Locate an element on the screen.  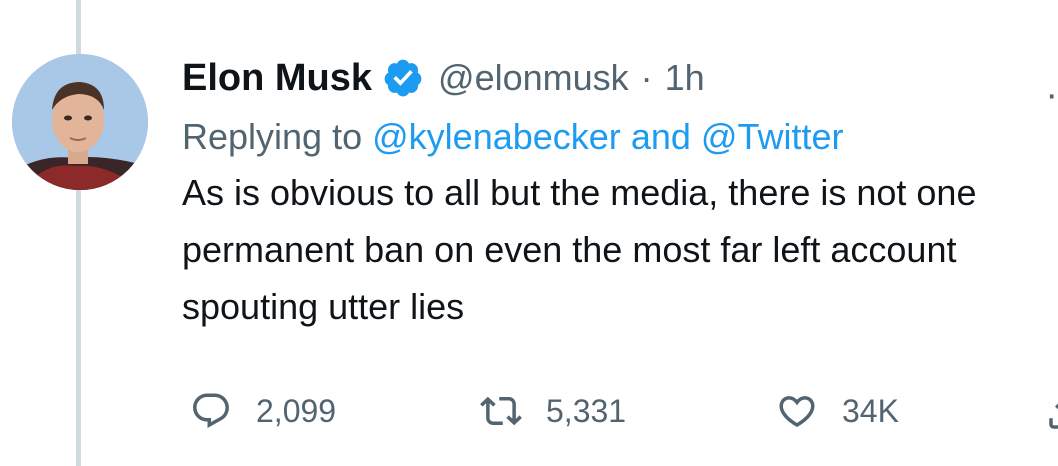
avatar is located at coordinates (80, 122).